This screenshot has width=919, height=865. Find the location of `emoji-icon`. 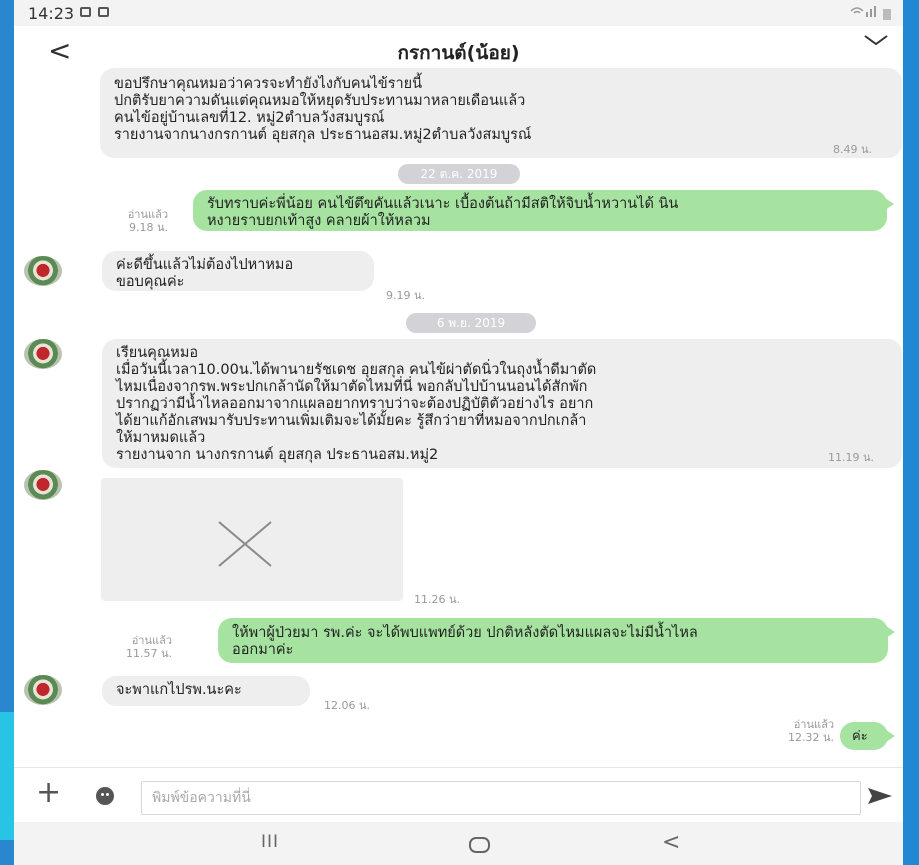

emoji-icon is located at coordinates (105, 796).